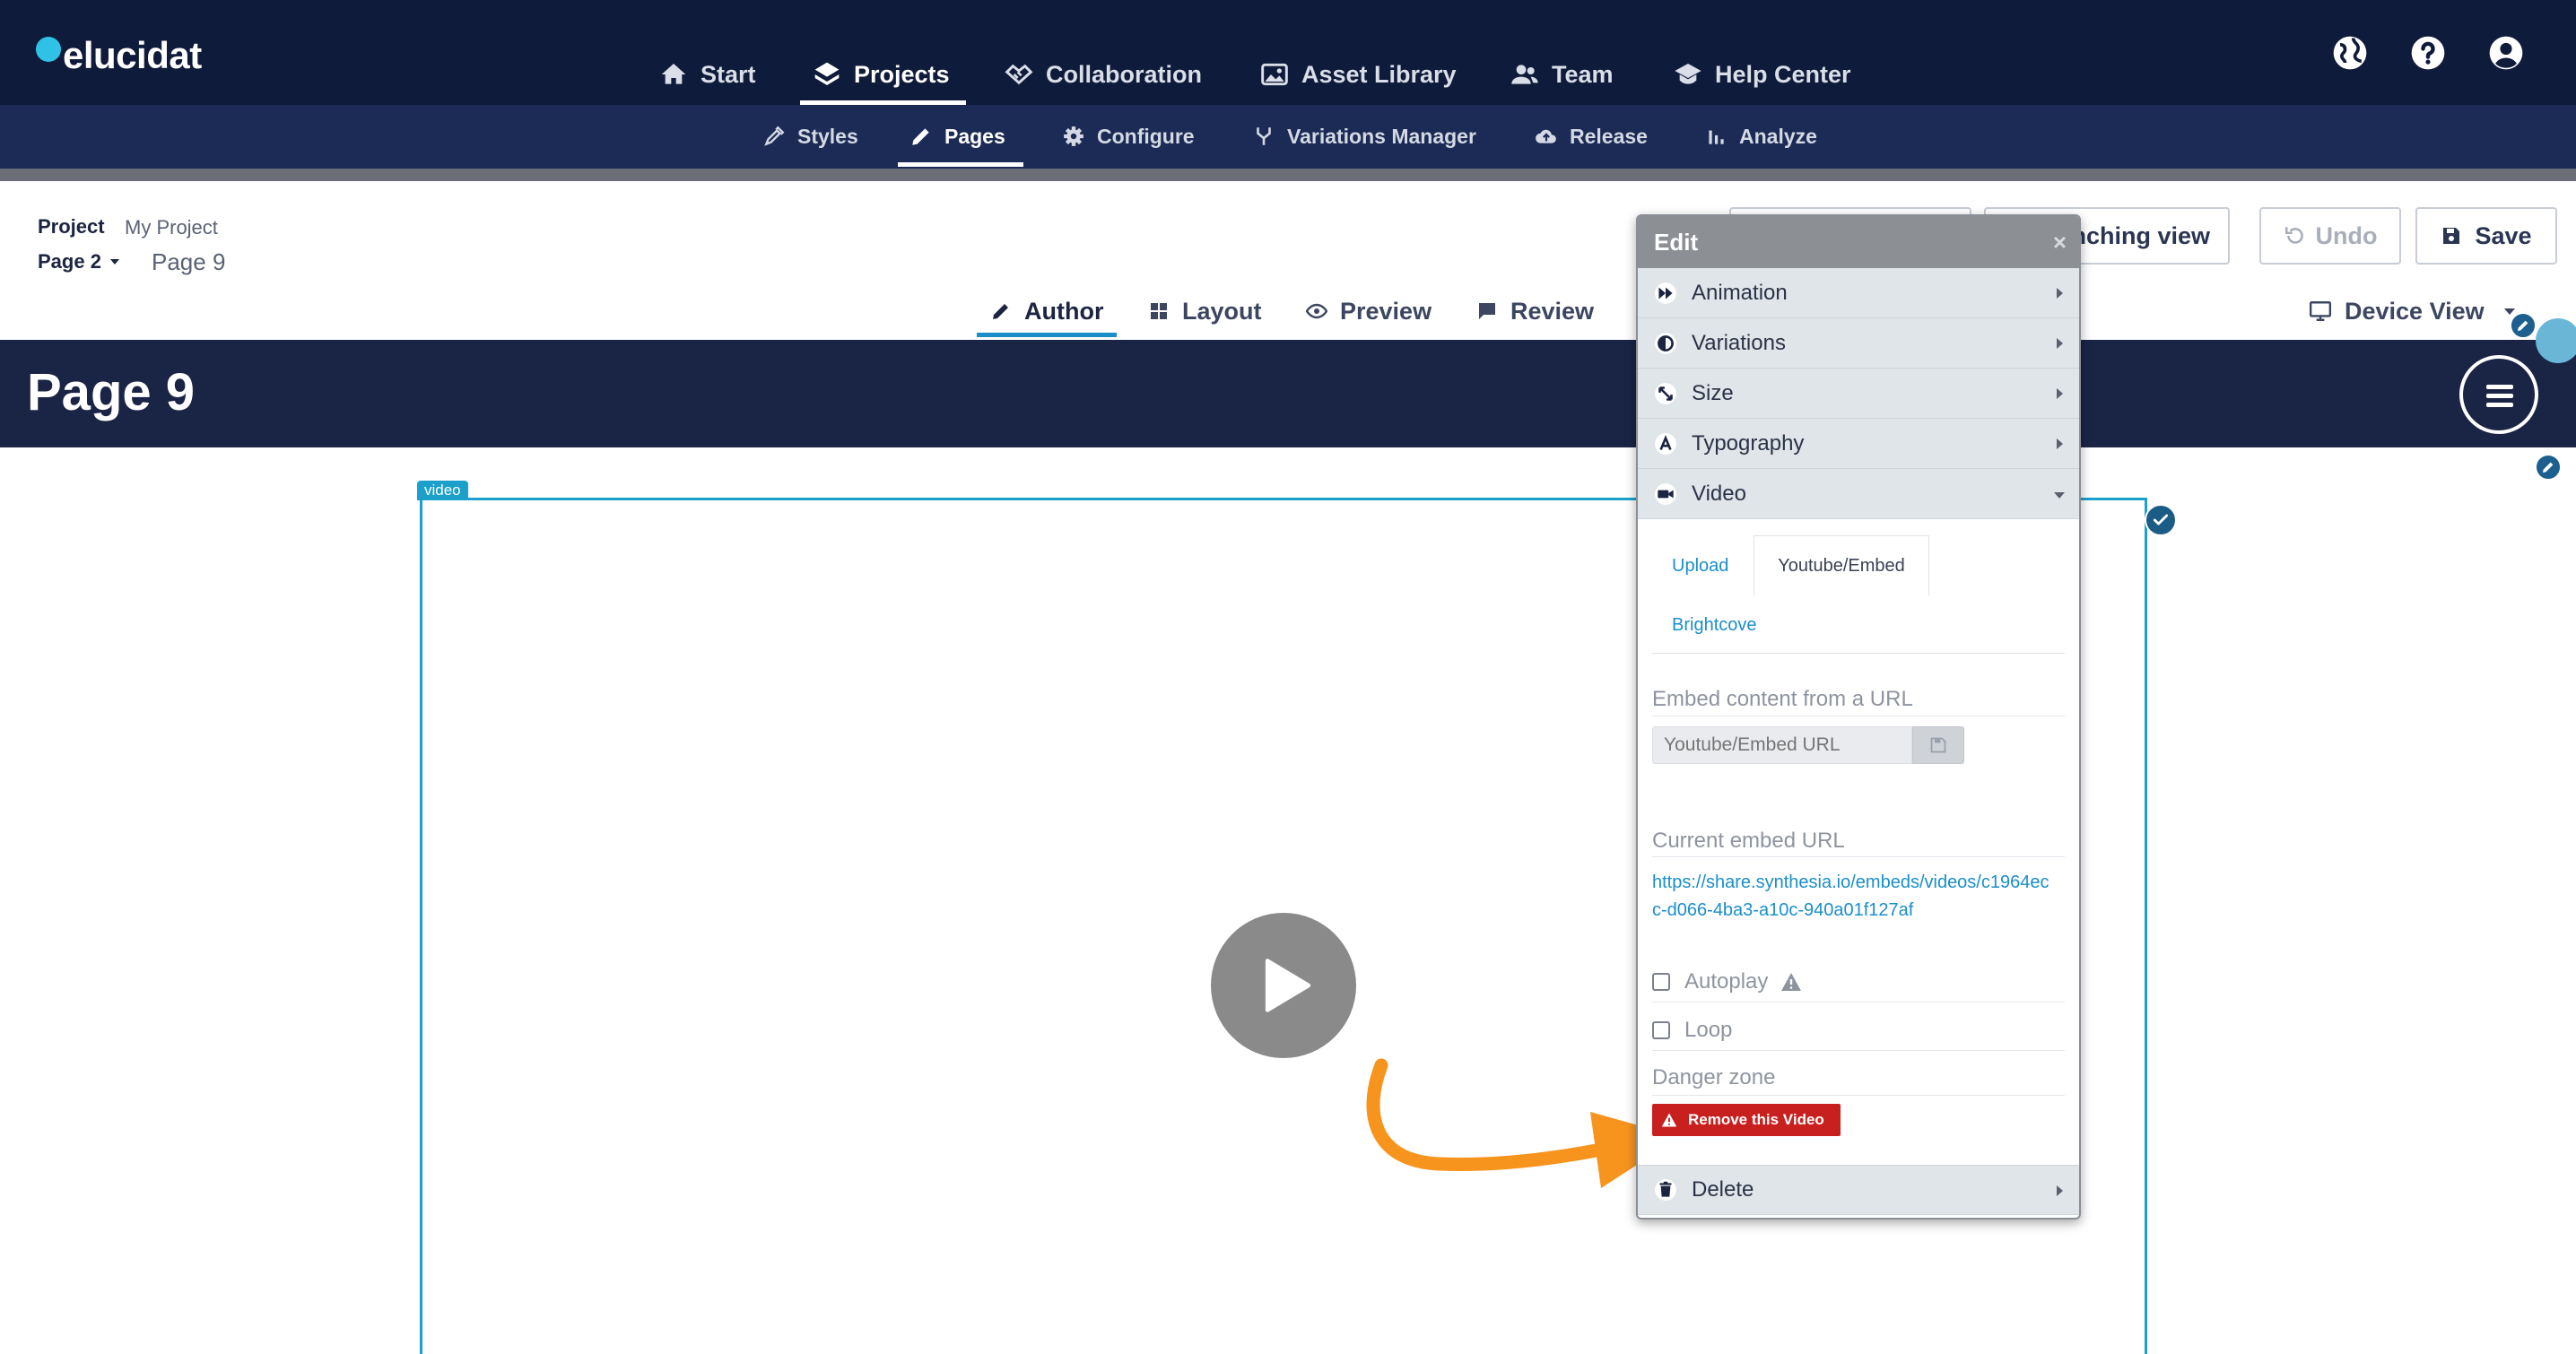 The width and height of the screenshot is (2576, 1354). What do you see at coordinates (1661, 982) in the screenshot?
I see `autoplay-checkbox` at bounding box center [1661, 982].